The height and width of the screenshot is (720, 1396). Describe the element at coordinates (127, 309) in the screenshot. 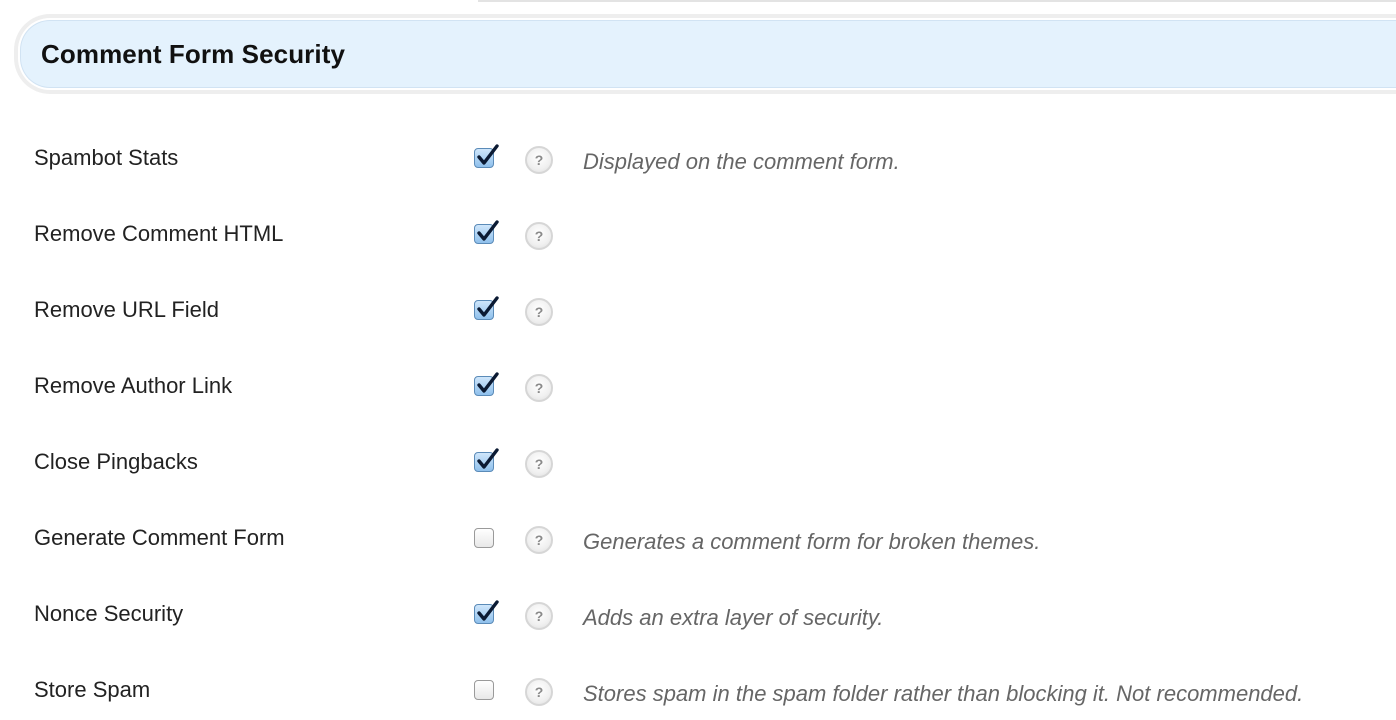

I see `setting-label: Remove URL Field` at that location.